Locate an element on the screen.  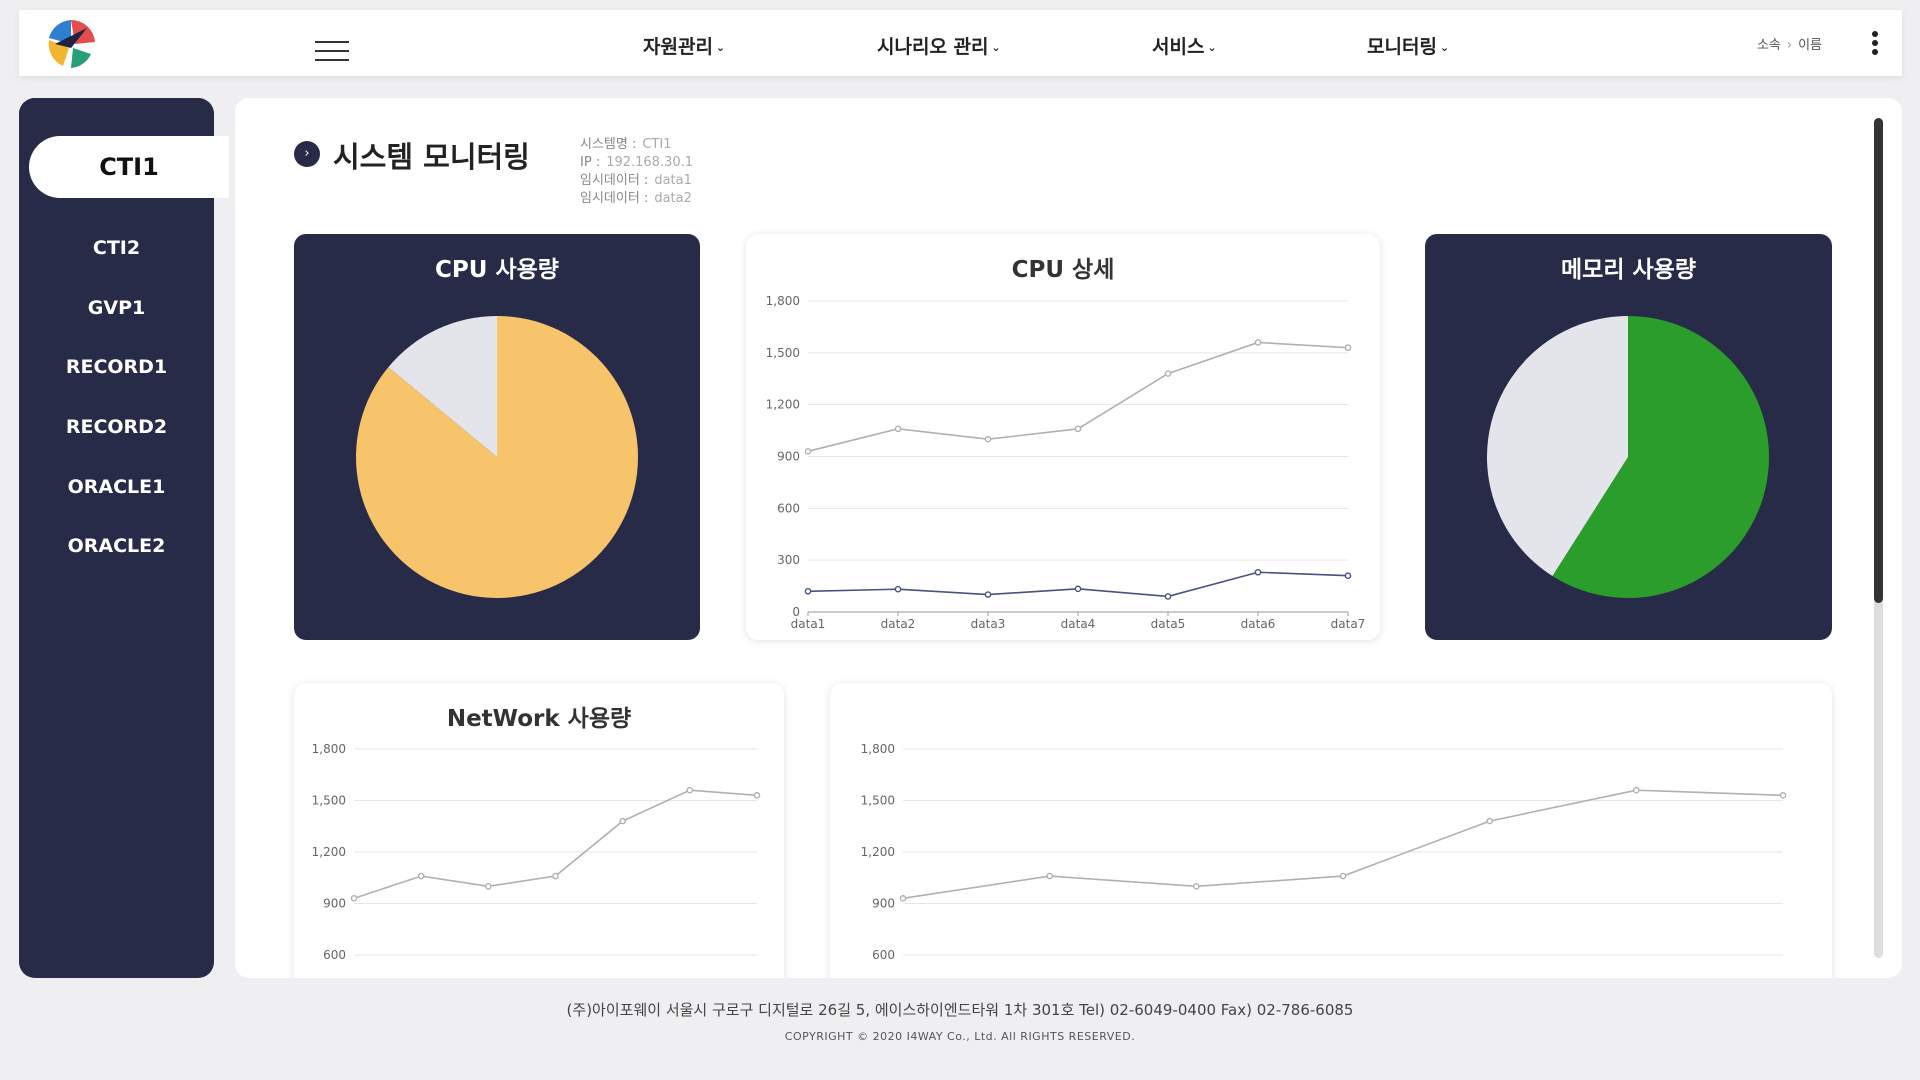
info-value: 192.168.30.1 is located at coordinates (650, 162).